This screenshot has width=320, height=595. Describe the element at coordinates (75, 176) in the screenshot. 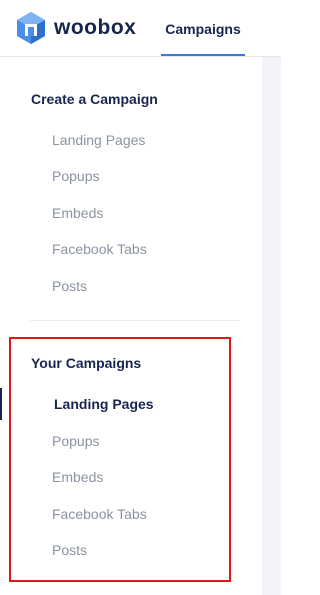

I see `sidebar-item-create-popups: Popups` at that location.